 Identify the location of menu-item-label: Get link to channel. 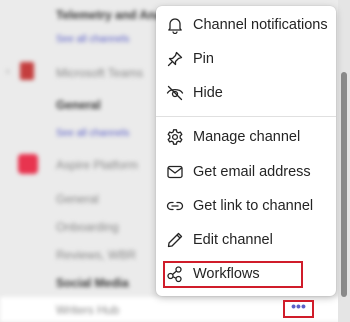
(253, 206).